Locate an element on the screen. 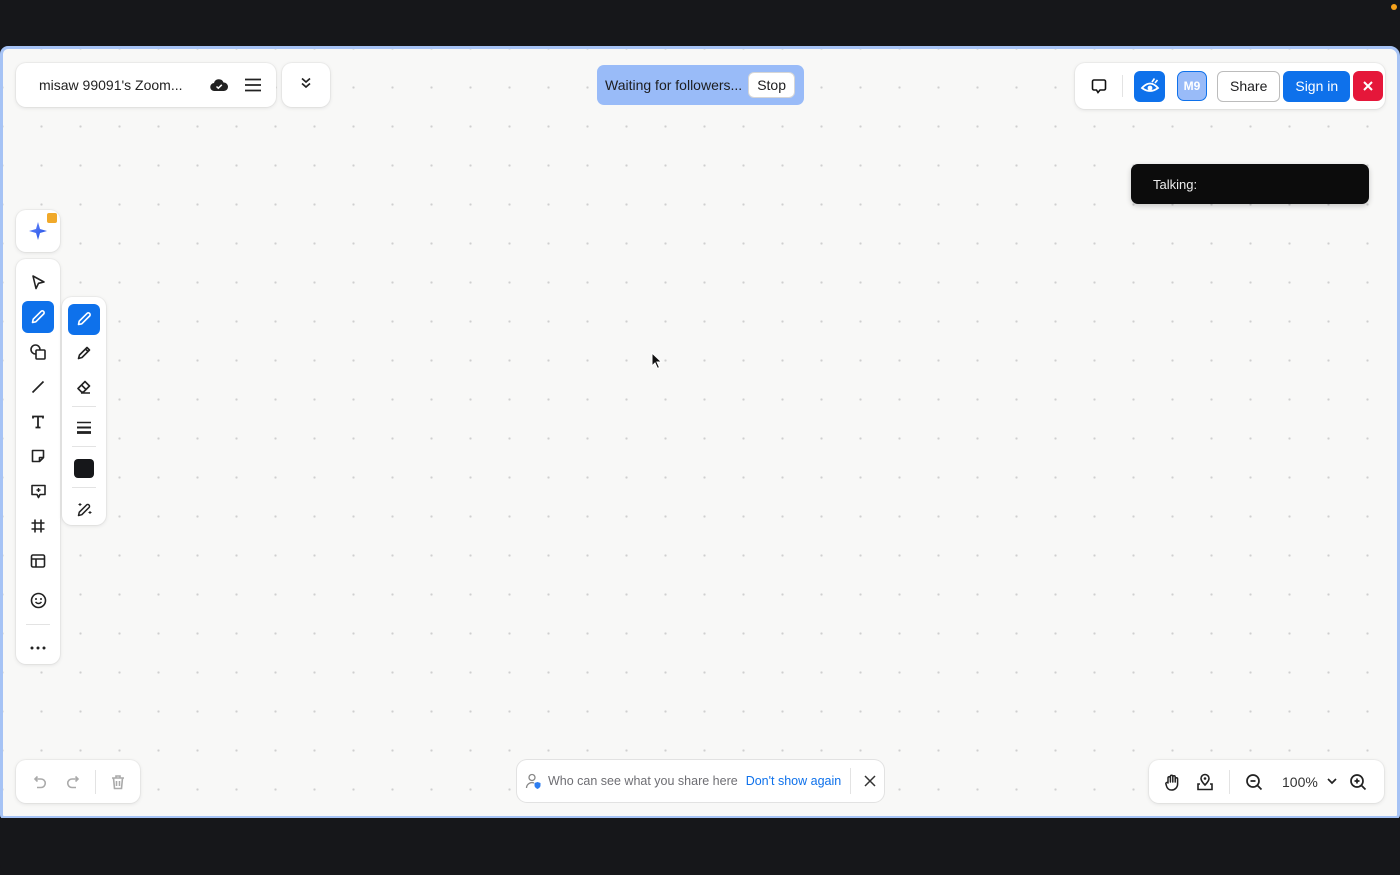 This screenshot has height=875, width=1400. stop-button: Stop is located at coordinates (772, 85).